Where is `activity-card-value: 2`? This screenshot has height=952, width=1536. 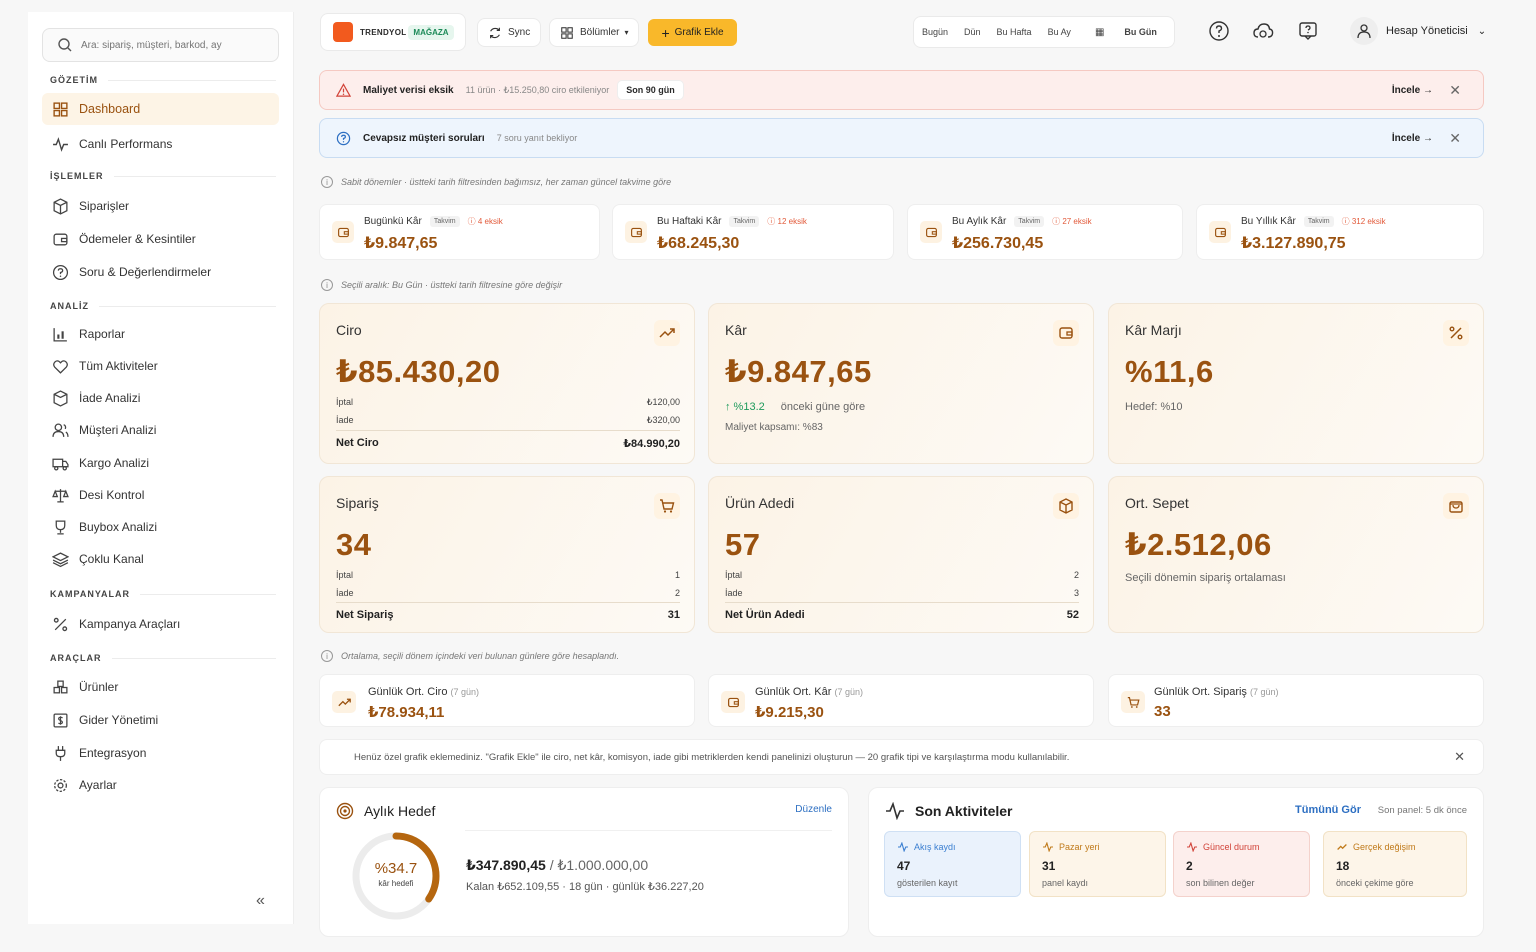
activity-card-value: 2 is located at coordinates (1189, 866).